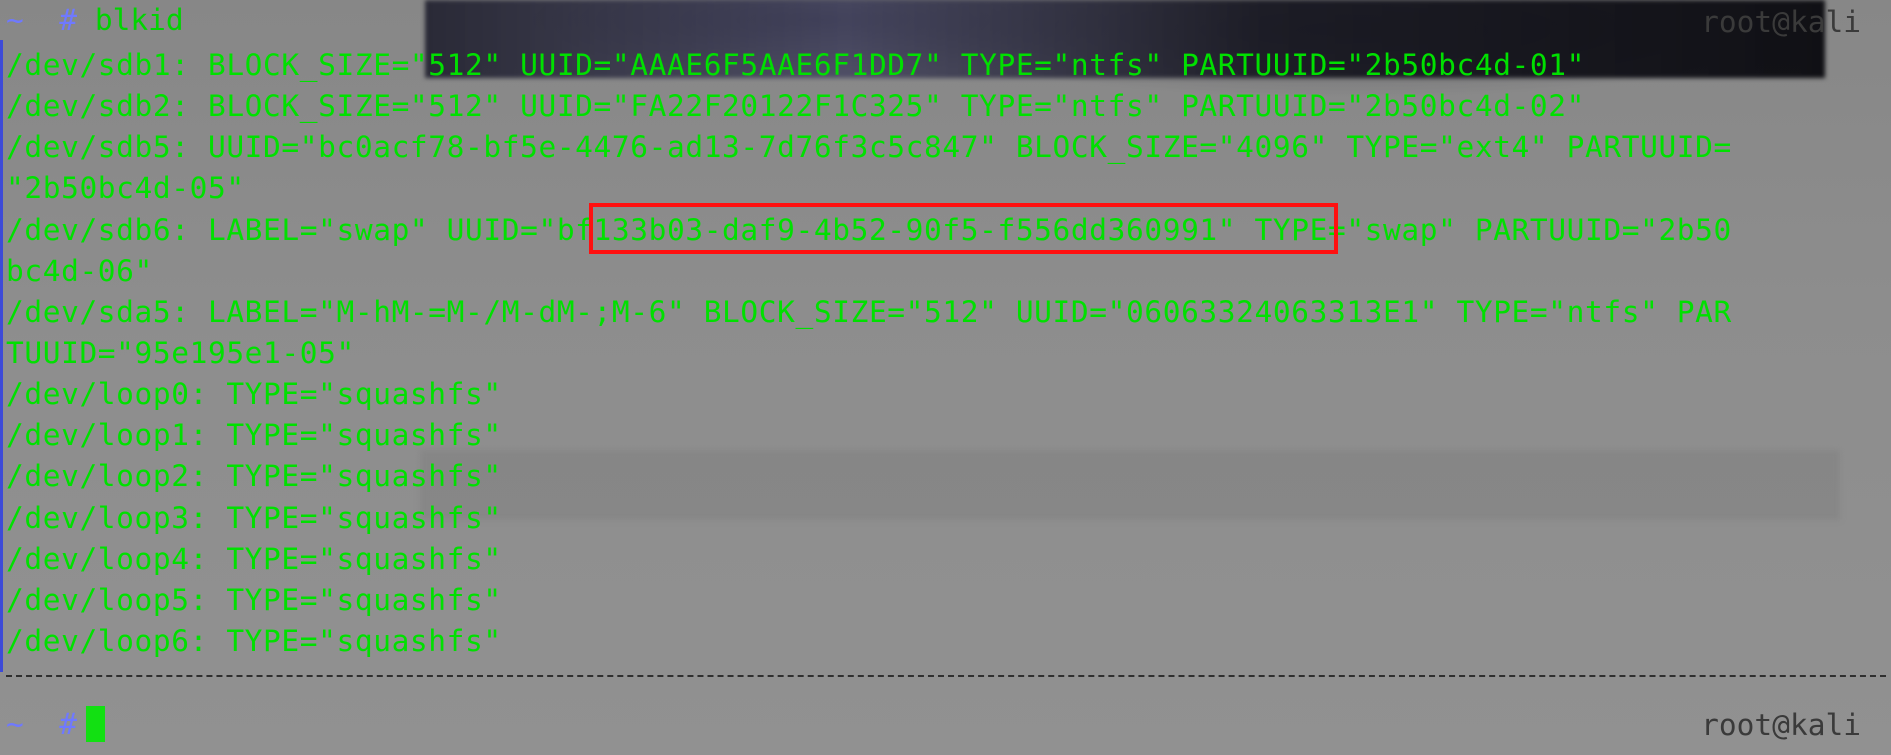 The width and height of the screenshot is (1891, 755). What do you see at coordinates (1130, 485) in the screenshot?
I see `wallpaper-background-band` at bounding box center [1130, 485].